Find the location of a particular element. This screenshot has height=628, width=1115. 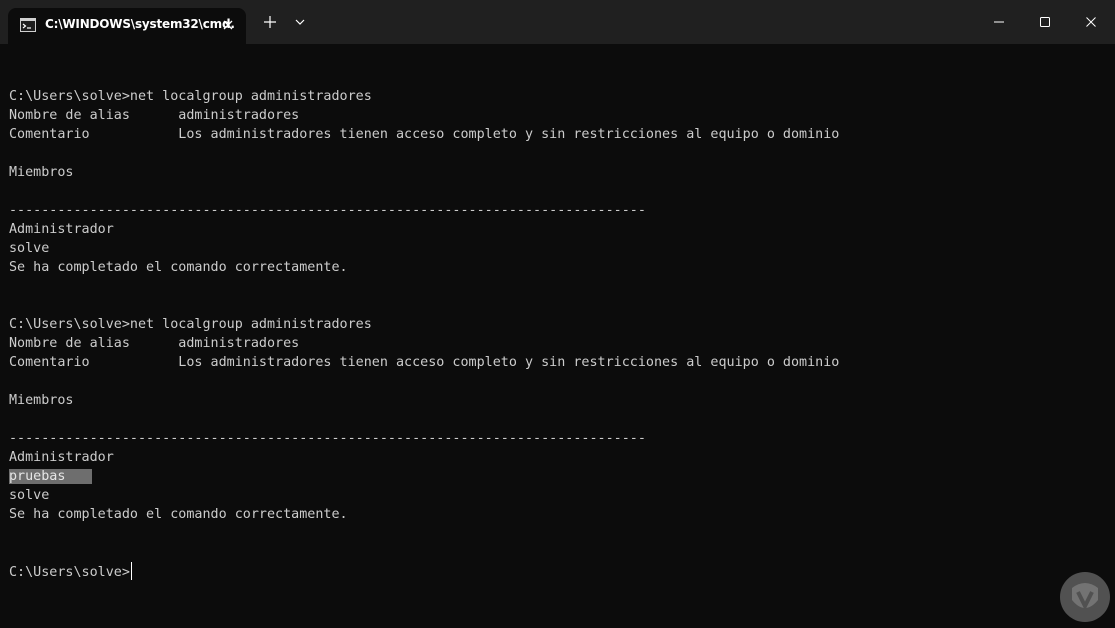

prompt-line: C:\Users\solve> is located at coordinates (559, 571).